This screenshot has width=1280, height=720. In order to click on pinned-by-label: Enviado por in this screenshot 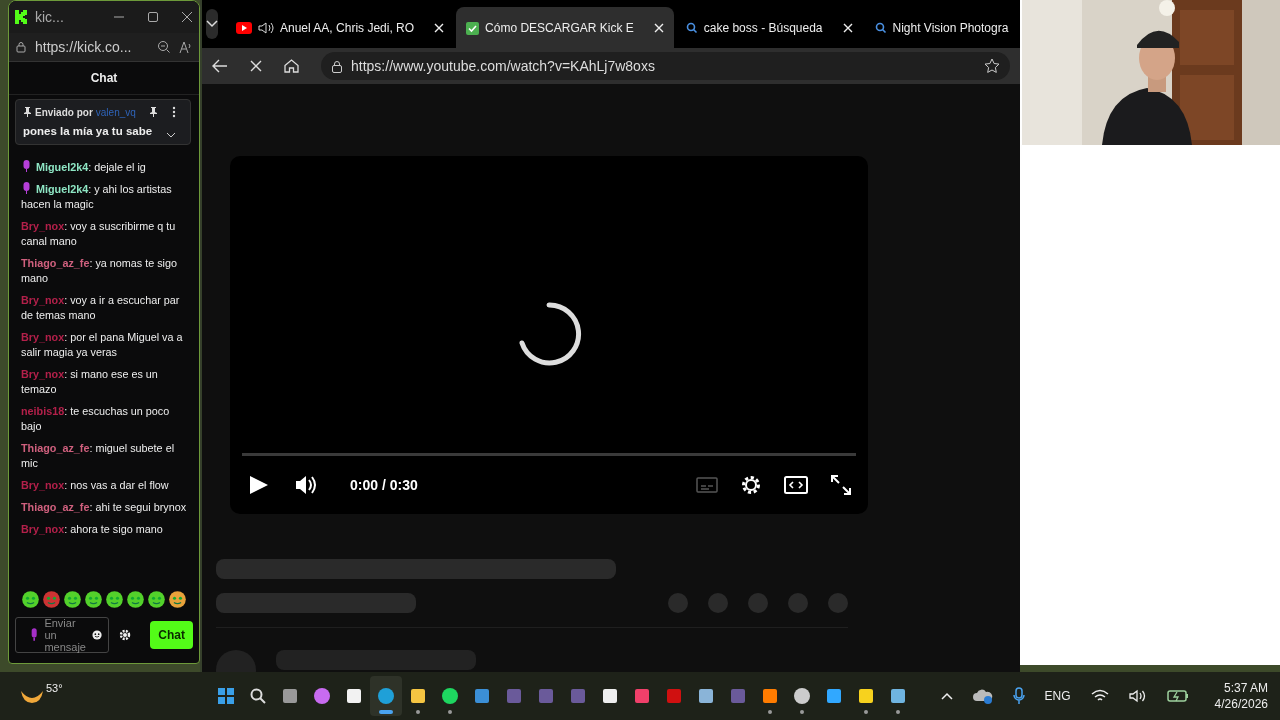, I will do `click(64, 112)`.